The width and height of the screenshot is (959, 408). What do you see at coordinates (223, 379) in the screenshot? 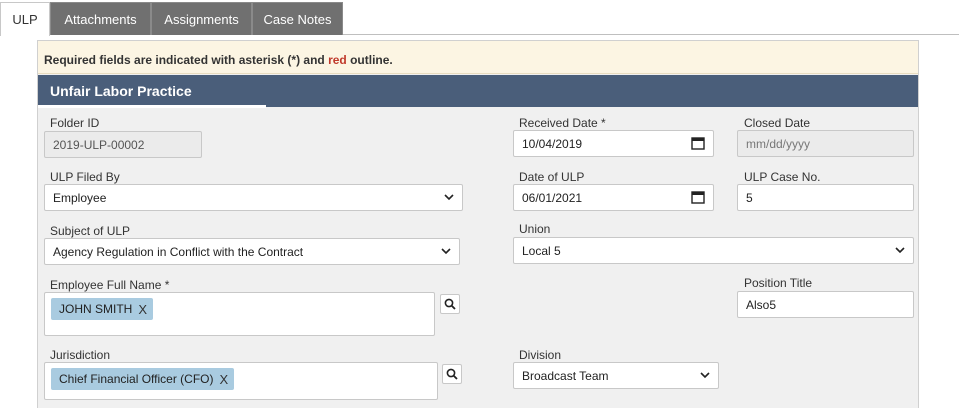
I see `remove-jurisdiction-button: X` at bounding box center [223, 379].